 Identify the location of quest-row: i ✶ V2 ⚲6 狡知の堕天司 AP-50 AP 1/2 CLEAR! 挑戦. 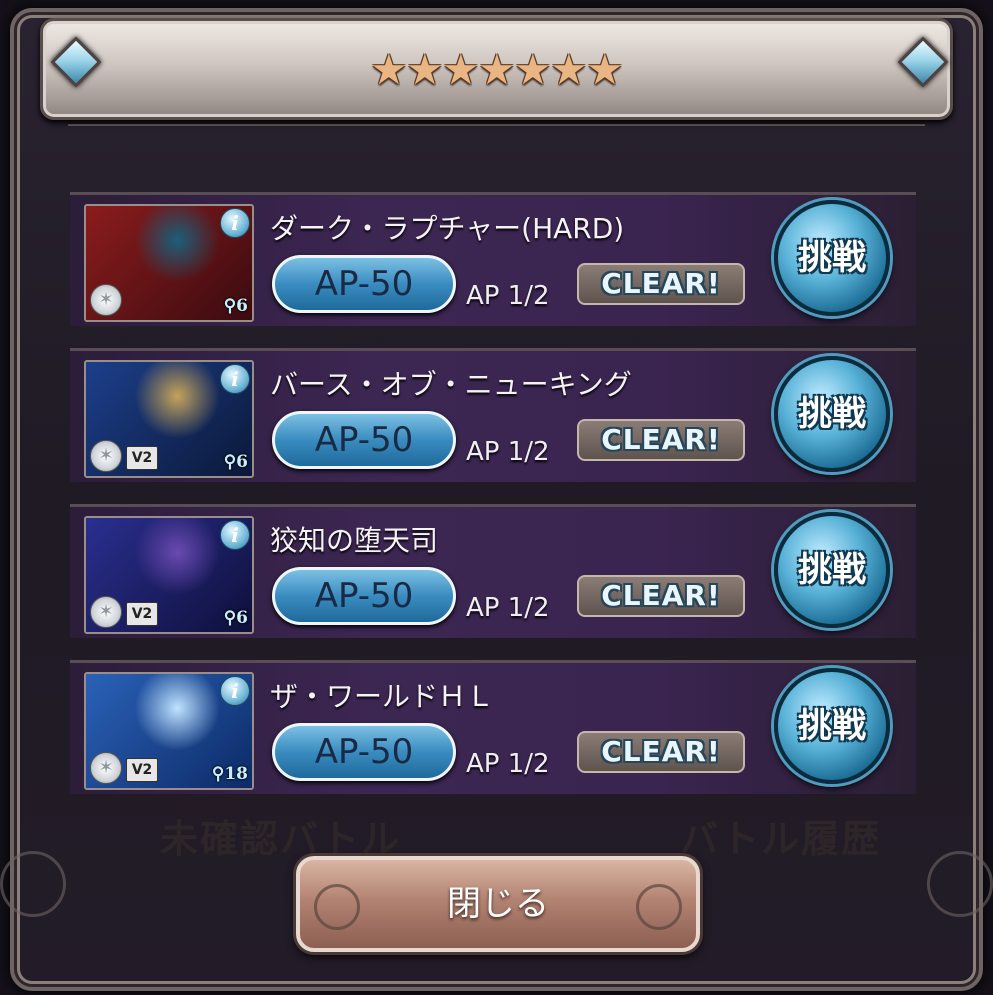
(493, 571).